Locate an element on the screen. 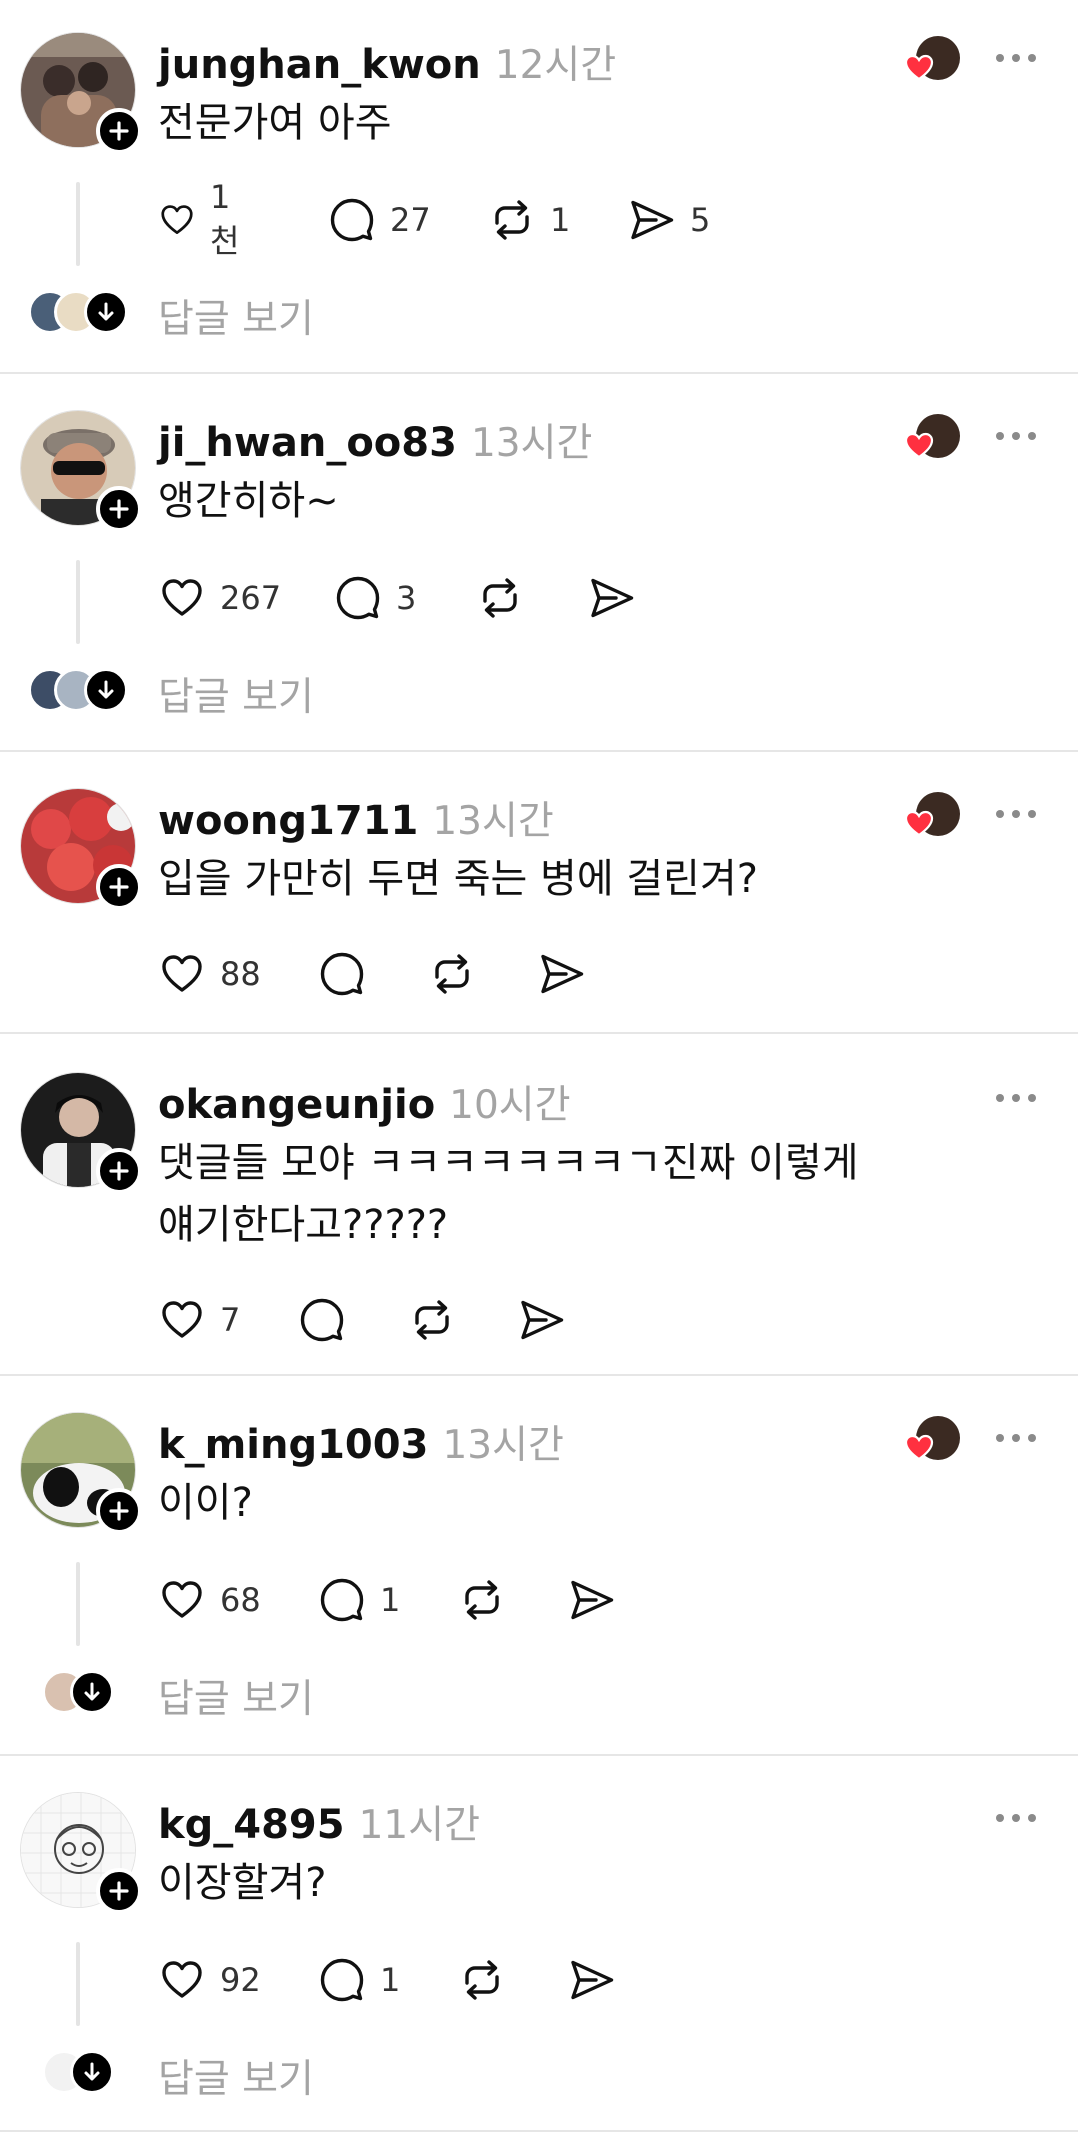 The height and width of the screenshot is (2141, 1078). share-button: 5 is located at coordinates (669, 220).